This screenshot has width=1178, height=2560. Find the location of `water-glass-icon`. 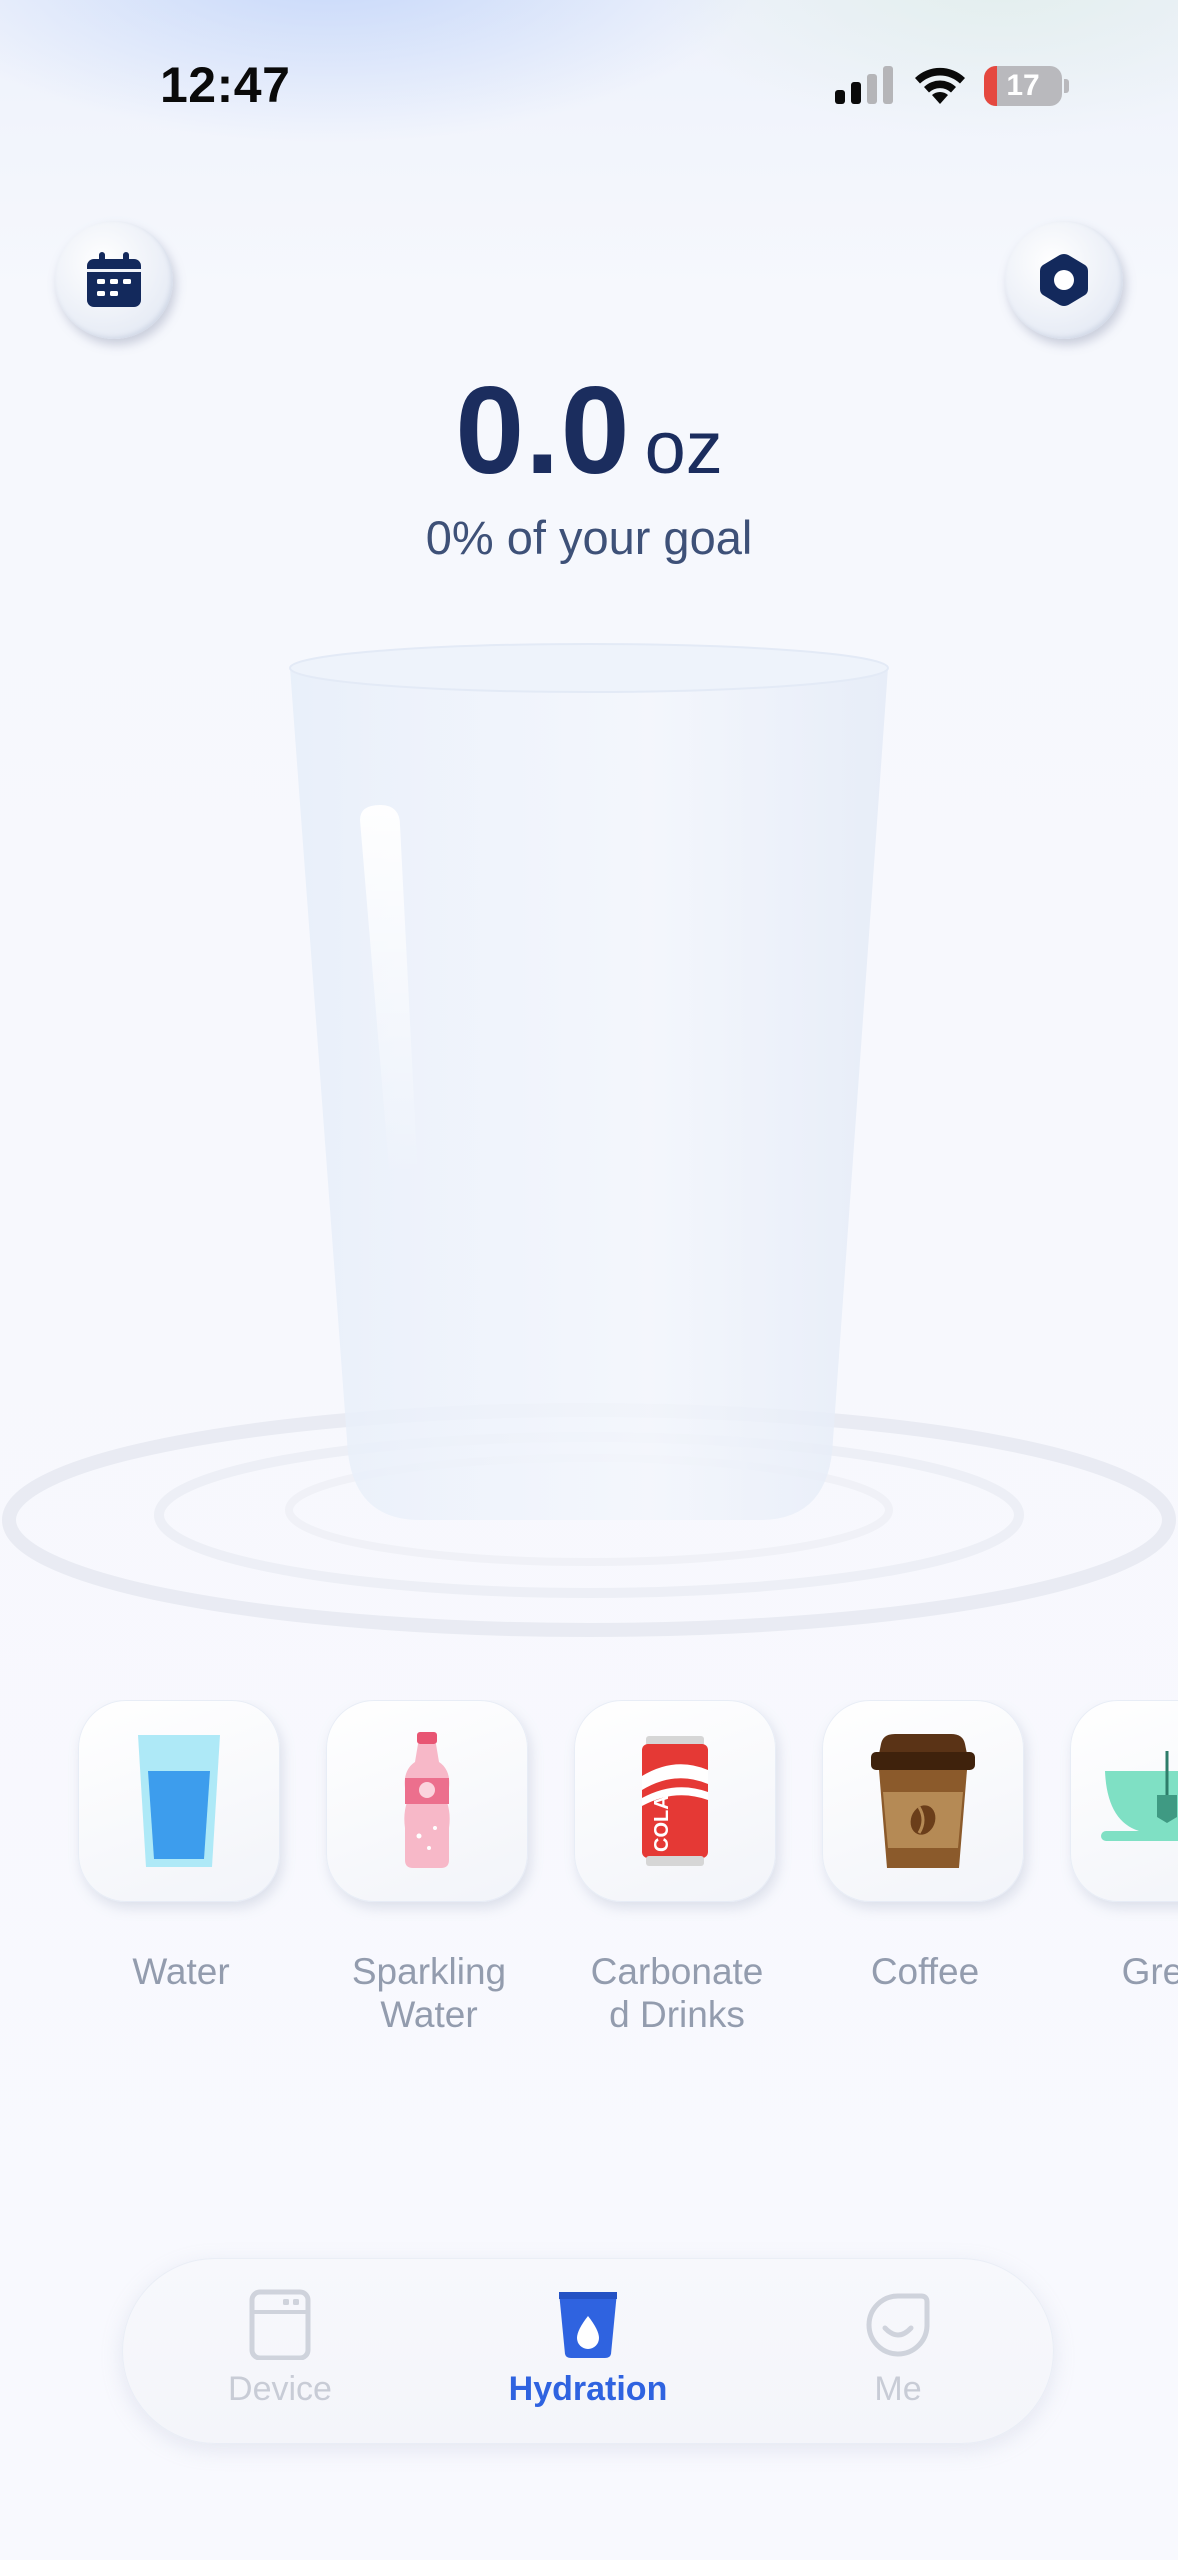

water-glass-icon is located at coordinates (179, 1801).